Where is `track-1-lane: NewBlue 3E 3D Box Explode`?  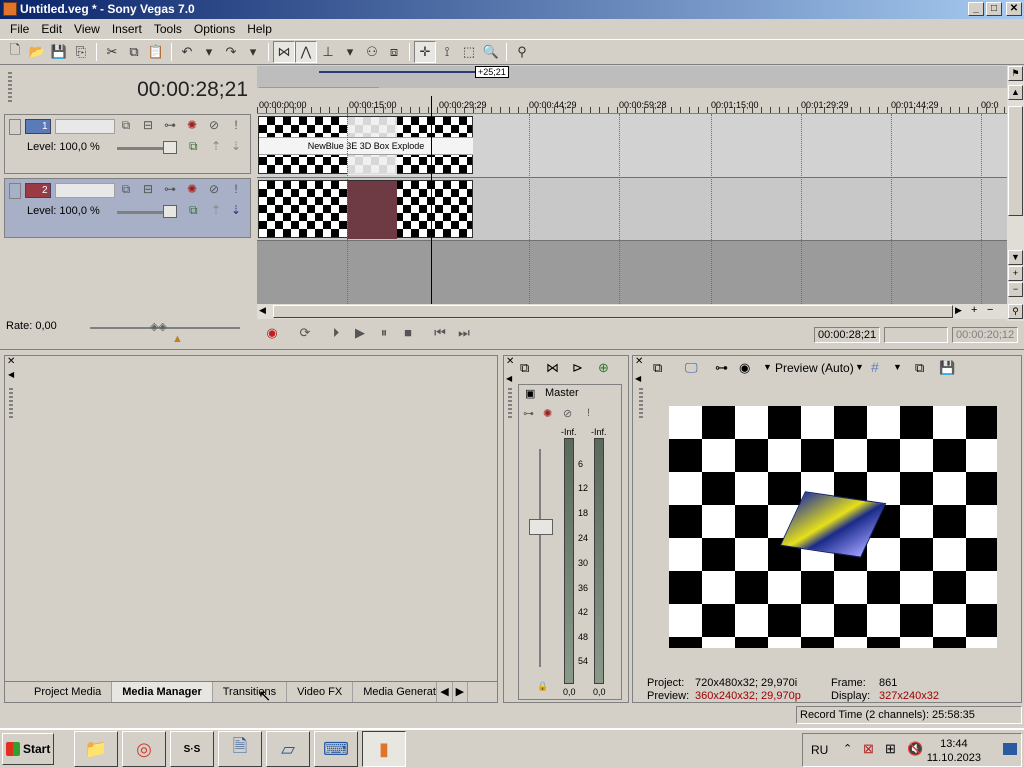
track-1-lane: NewBlue 3E 3D Box Explode is located at coordinates (632, 146).